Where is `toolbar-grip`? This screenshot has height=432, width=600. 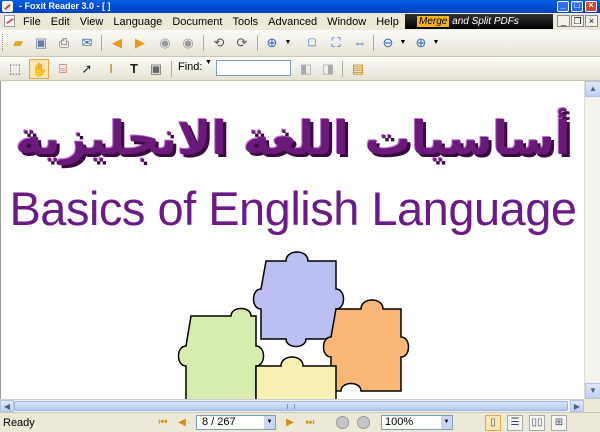
toolbar-grip is located at coordinates (3, 42).